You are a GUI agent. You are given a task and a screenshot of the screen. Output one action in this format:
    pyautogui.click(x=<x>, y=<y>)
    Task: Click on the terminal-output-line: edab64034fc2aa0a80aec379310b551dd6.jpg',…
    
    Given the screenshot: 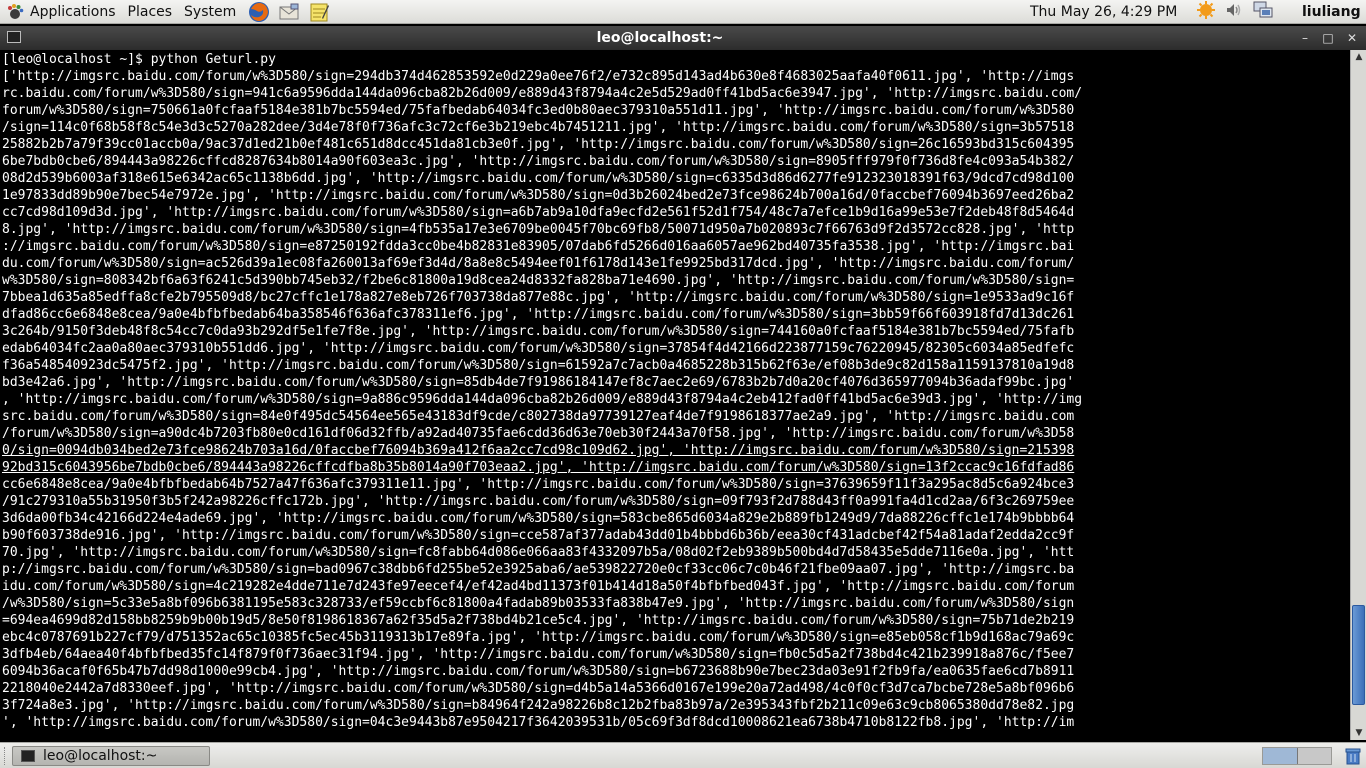 What is the action you would take?
    pyautogui.click(x=538, y=348)
    